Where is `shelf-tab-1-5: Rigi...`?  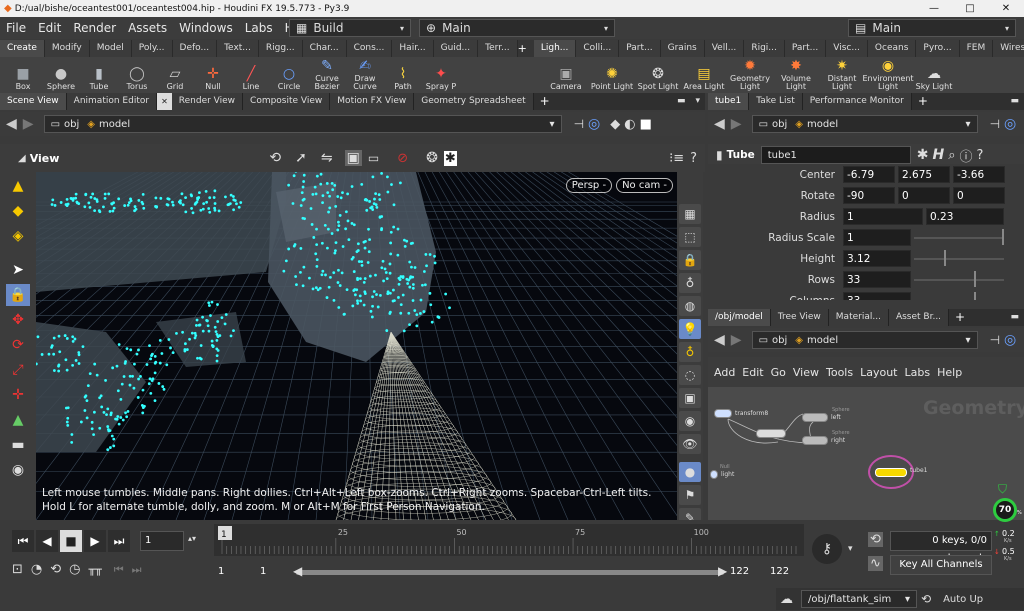 shelf-tab-1-5: Rigi... is located at coordinates (764, 48).